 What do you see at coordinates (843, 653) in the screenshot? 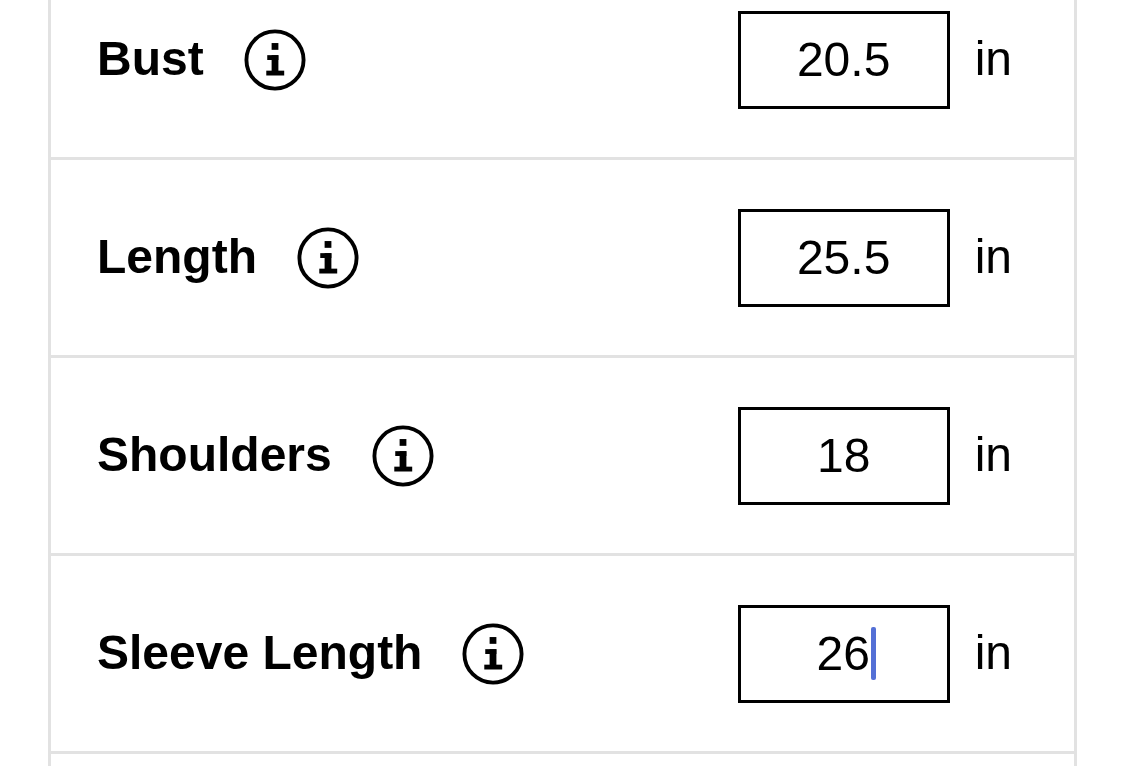
I see `input-field: 26` at bounding box center [843, 653].